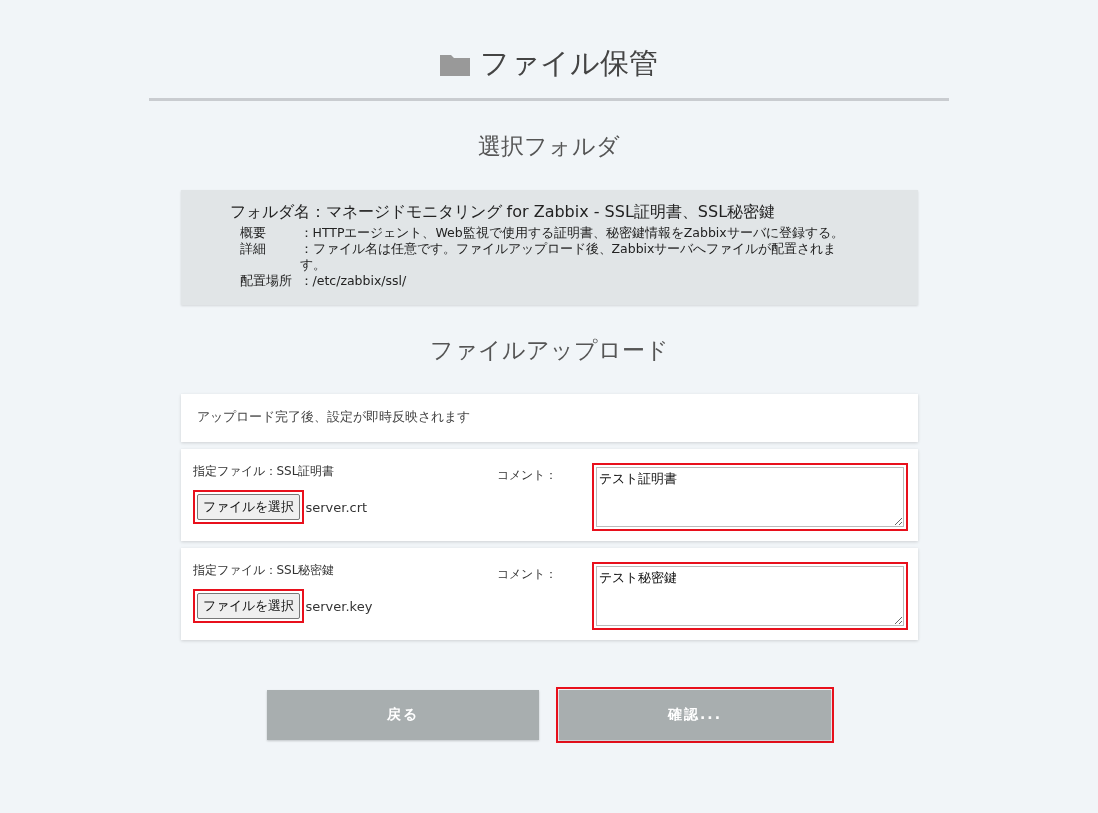 Image resolution: width=1098 pixels, height=813 pixels. Describe the element at coordinates (568, 257) in the screenshot. I see `detail-value: ：ファイル名は任意です。ファイルアップロード後、Zabbixサーバへファイルが配置されます。` at that location.